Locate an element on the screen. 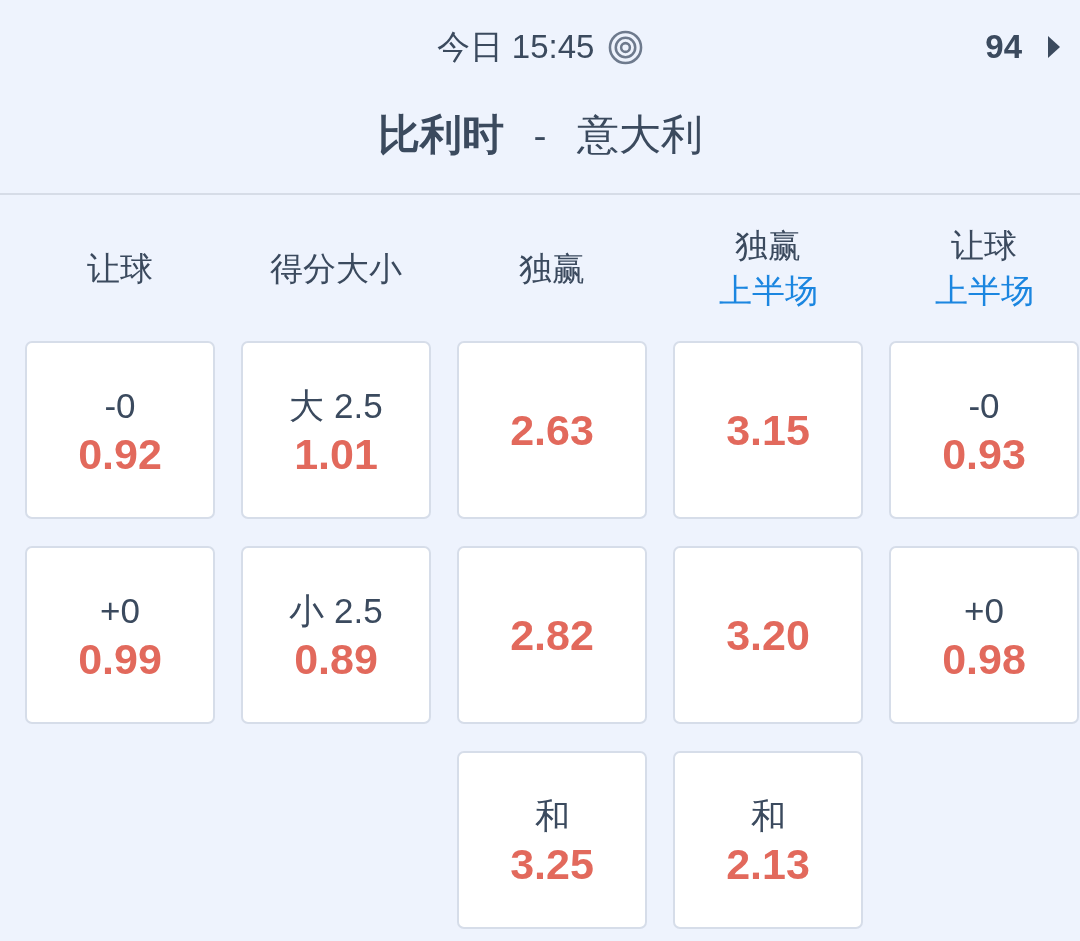  target-icon is located at coordinates (626, 47).